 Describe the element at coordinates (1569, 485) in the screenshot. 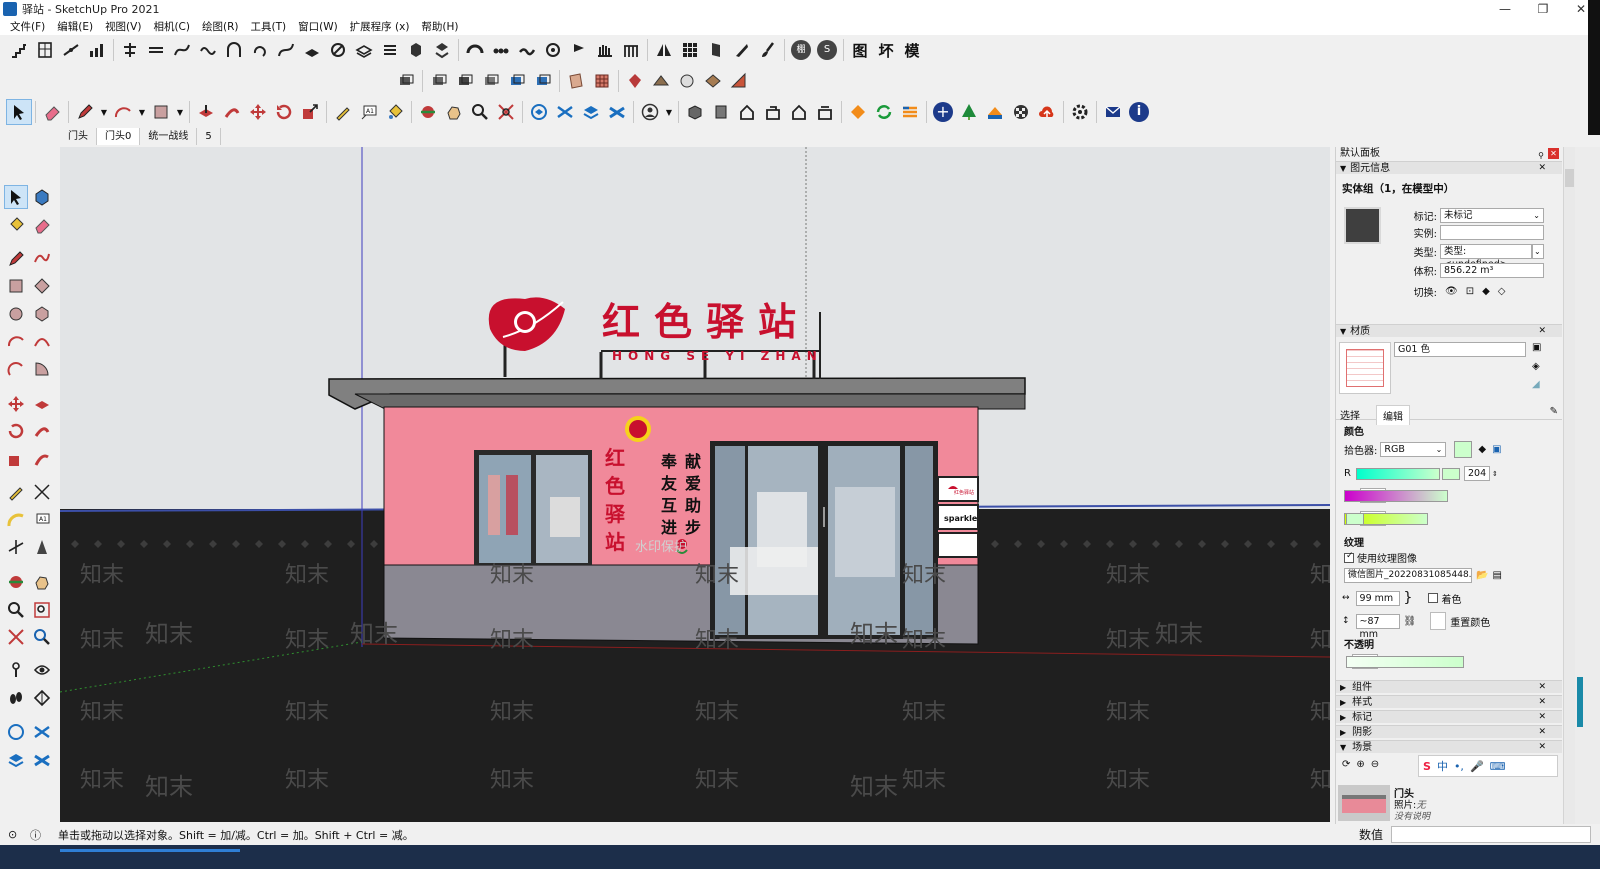

I see `panel-scrollbar` at that location.